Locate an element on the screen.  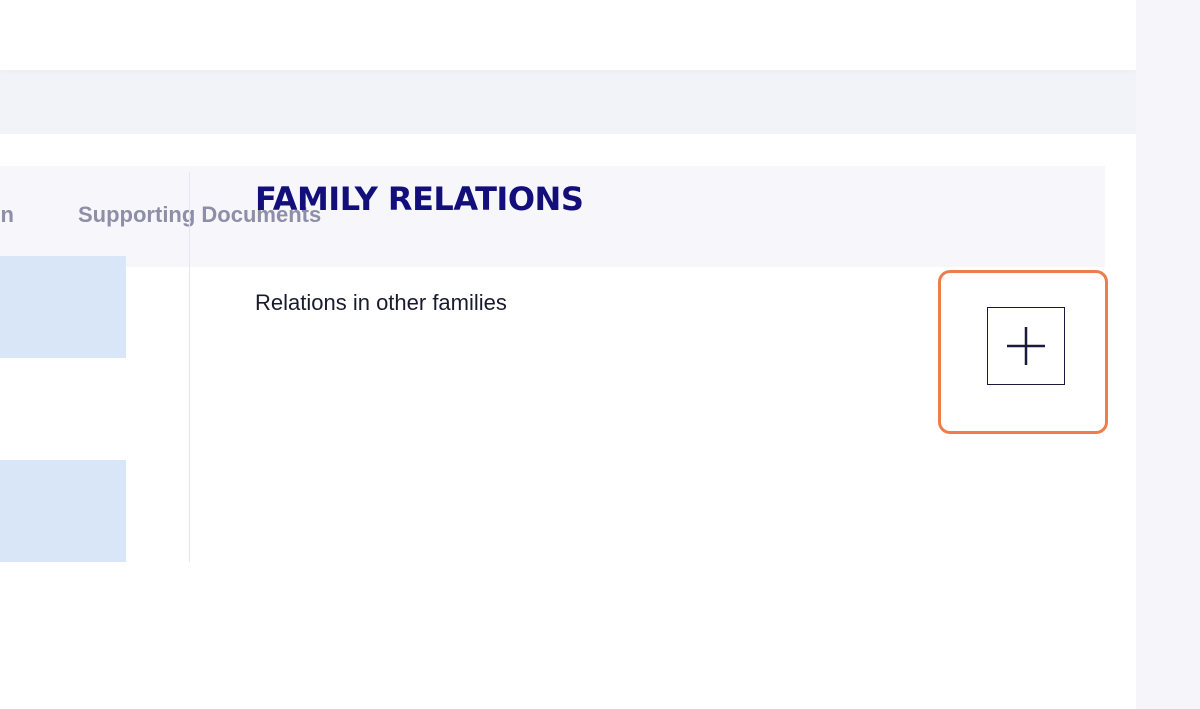
section-title: FAMILY RELATIONS is located at coordinates (419, 199).